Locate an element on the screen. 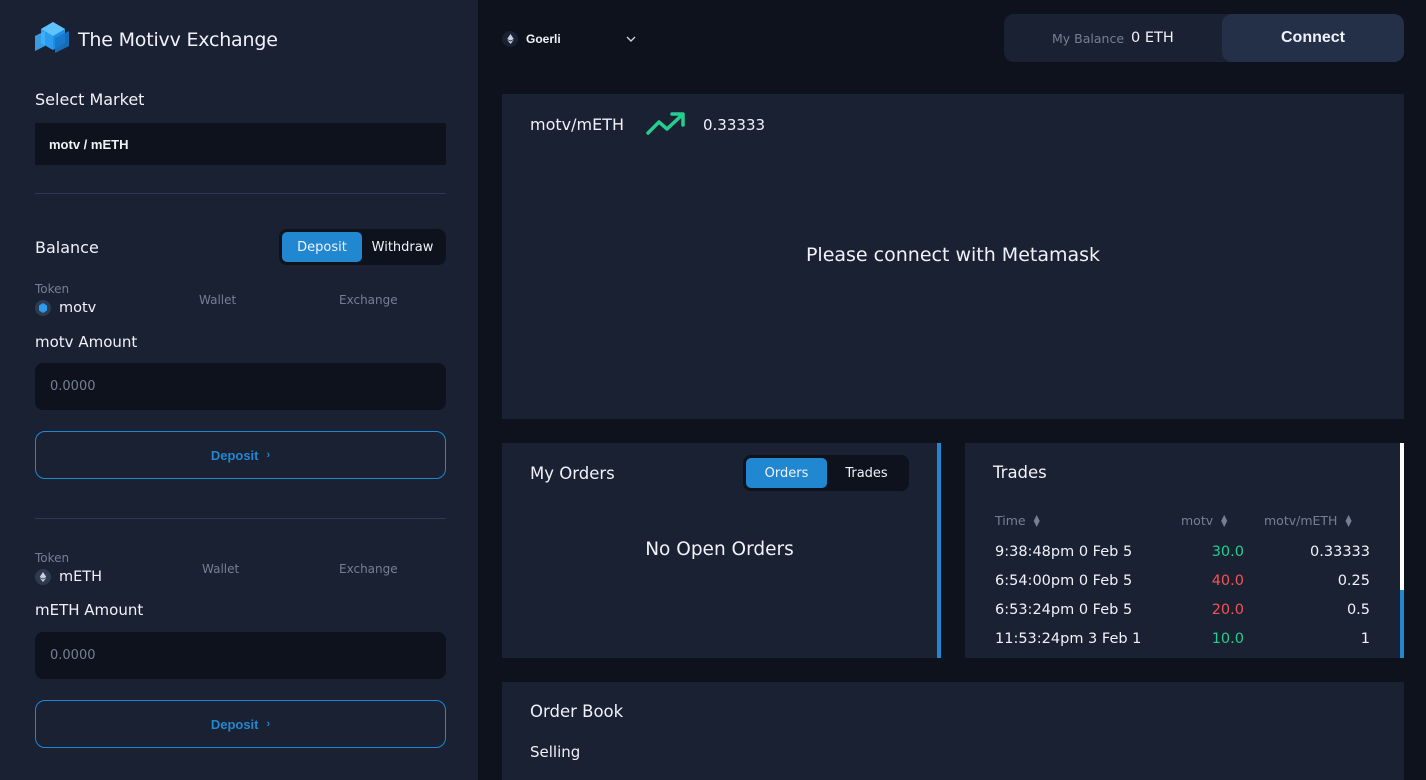 The width and height of the screenshot is (1426, 780). select-market-label: Select Market is located at coordinates (90, 99).